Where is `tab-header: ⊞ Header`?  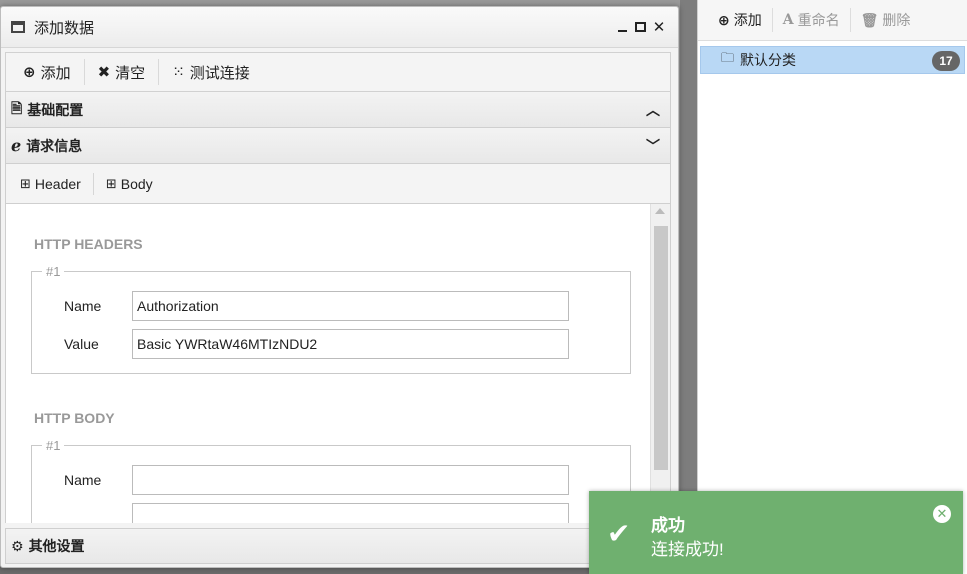
tab-header: ⊞ Header is located at coordinates (51, 183).